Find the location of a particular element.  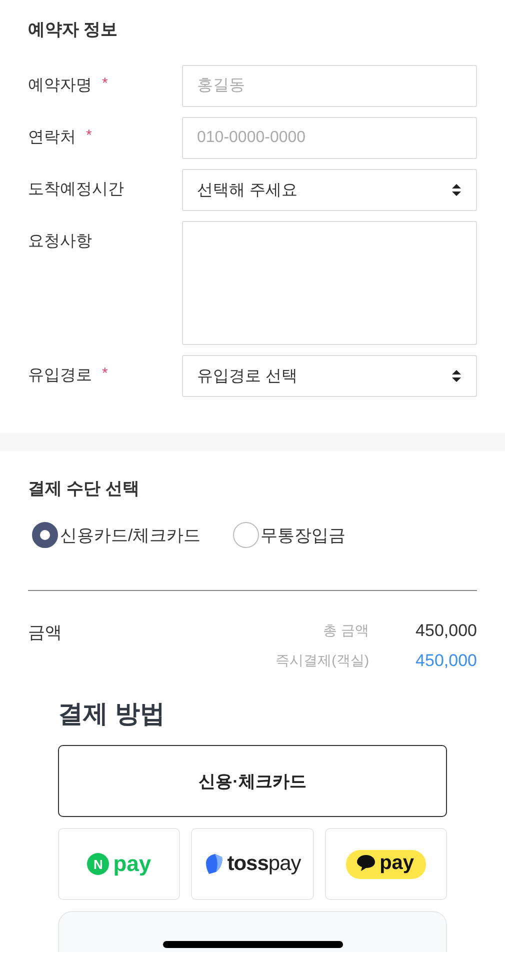

amount-label: 금액 is located at coordinates (45, 633).